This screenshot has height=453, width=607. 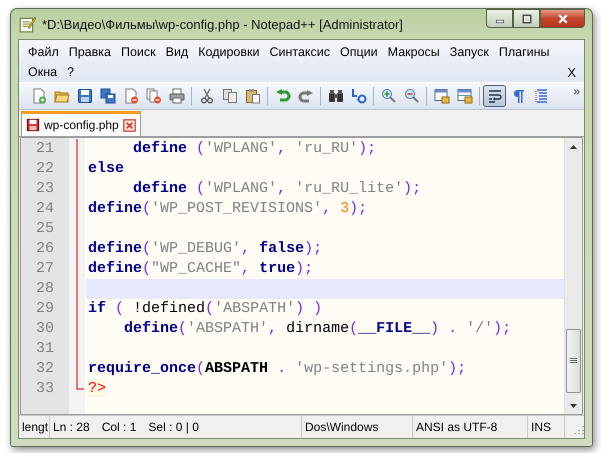 I want to click on menu-item: Файл, so click(x=43, y=52).